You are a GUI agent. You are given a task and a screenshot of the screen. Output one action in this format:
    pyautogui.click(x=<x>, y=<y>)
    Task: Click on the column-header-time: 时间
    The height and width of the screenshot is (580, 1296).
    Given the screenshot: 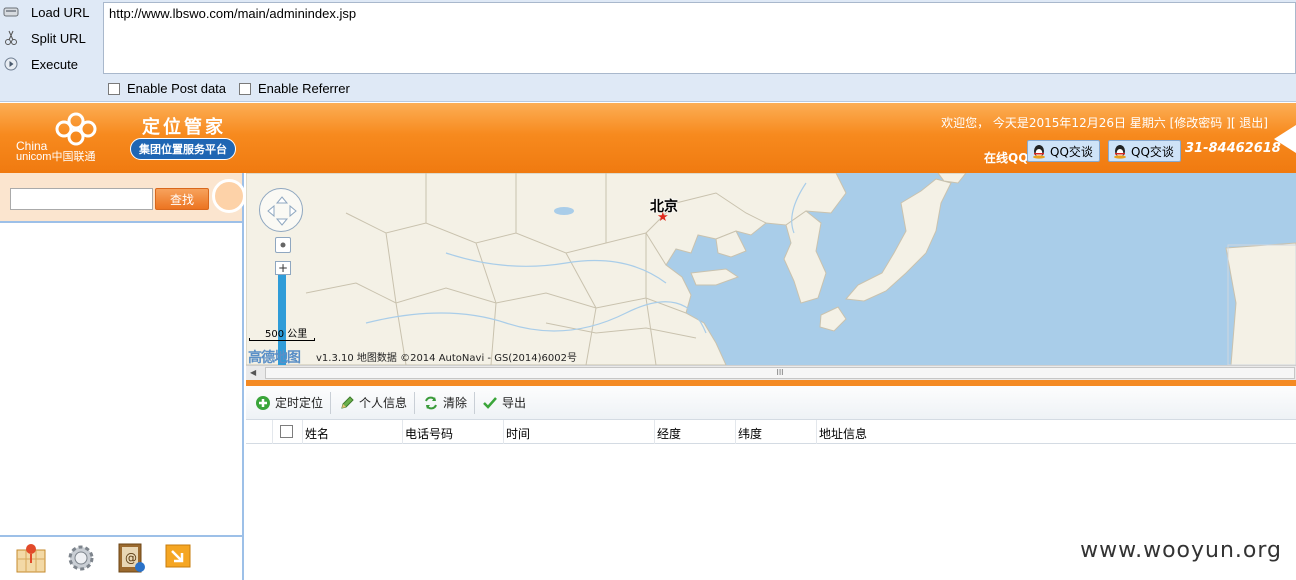 What is the action you would take?
    pyautogui.click(x=518, y=433)
    